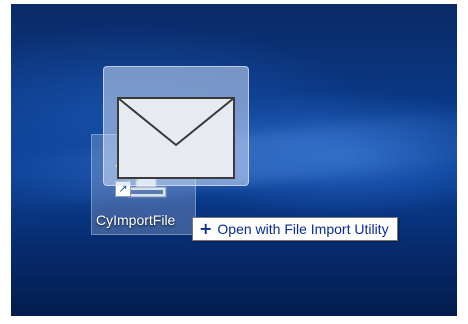 The height and width of the screenshot is (324, 468). What do you see at coordinates (136, 220) in the screenshot?
I see `desktop-icon-label: CyImportFile` at bounding box center [136, 220].